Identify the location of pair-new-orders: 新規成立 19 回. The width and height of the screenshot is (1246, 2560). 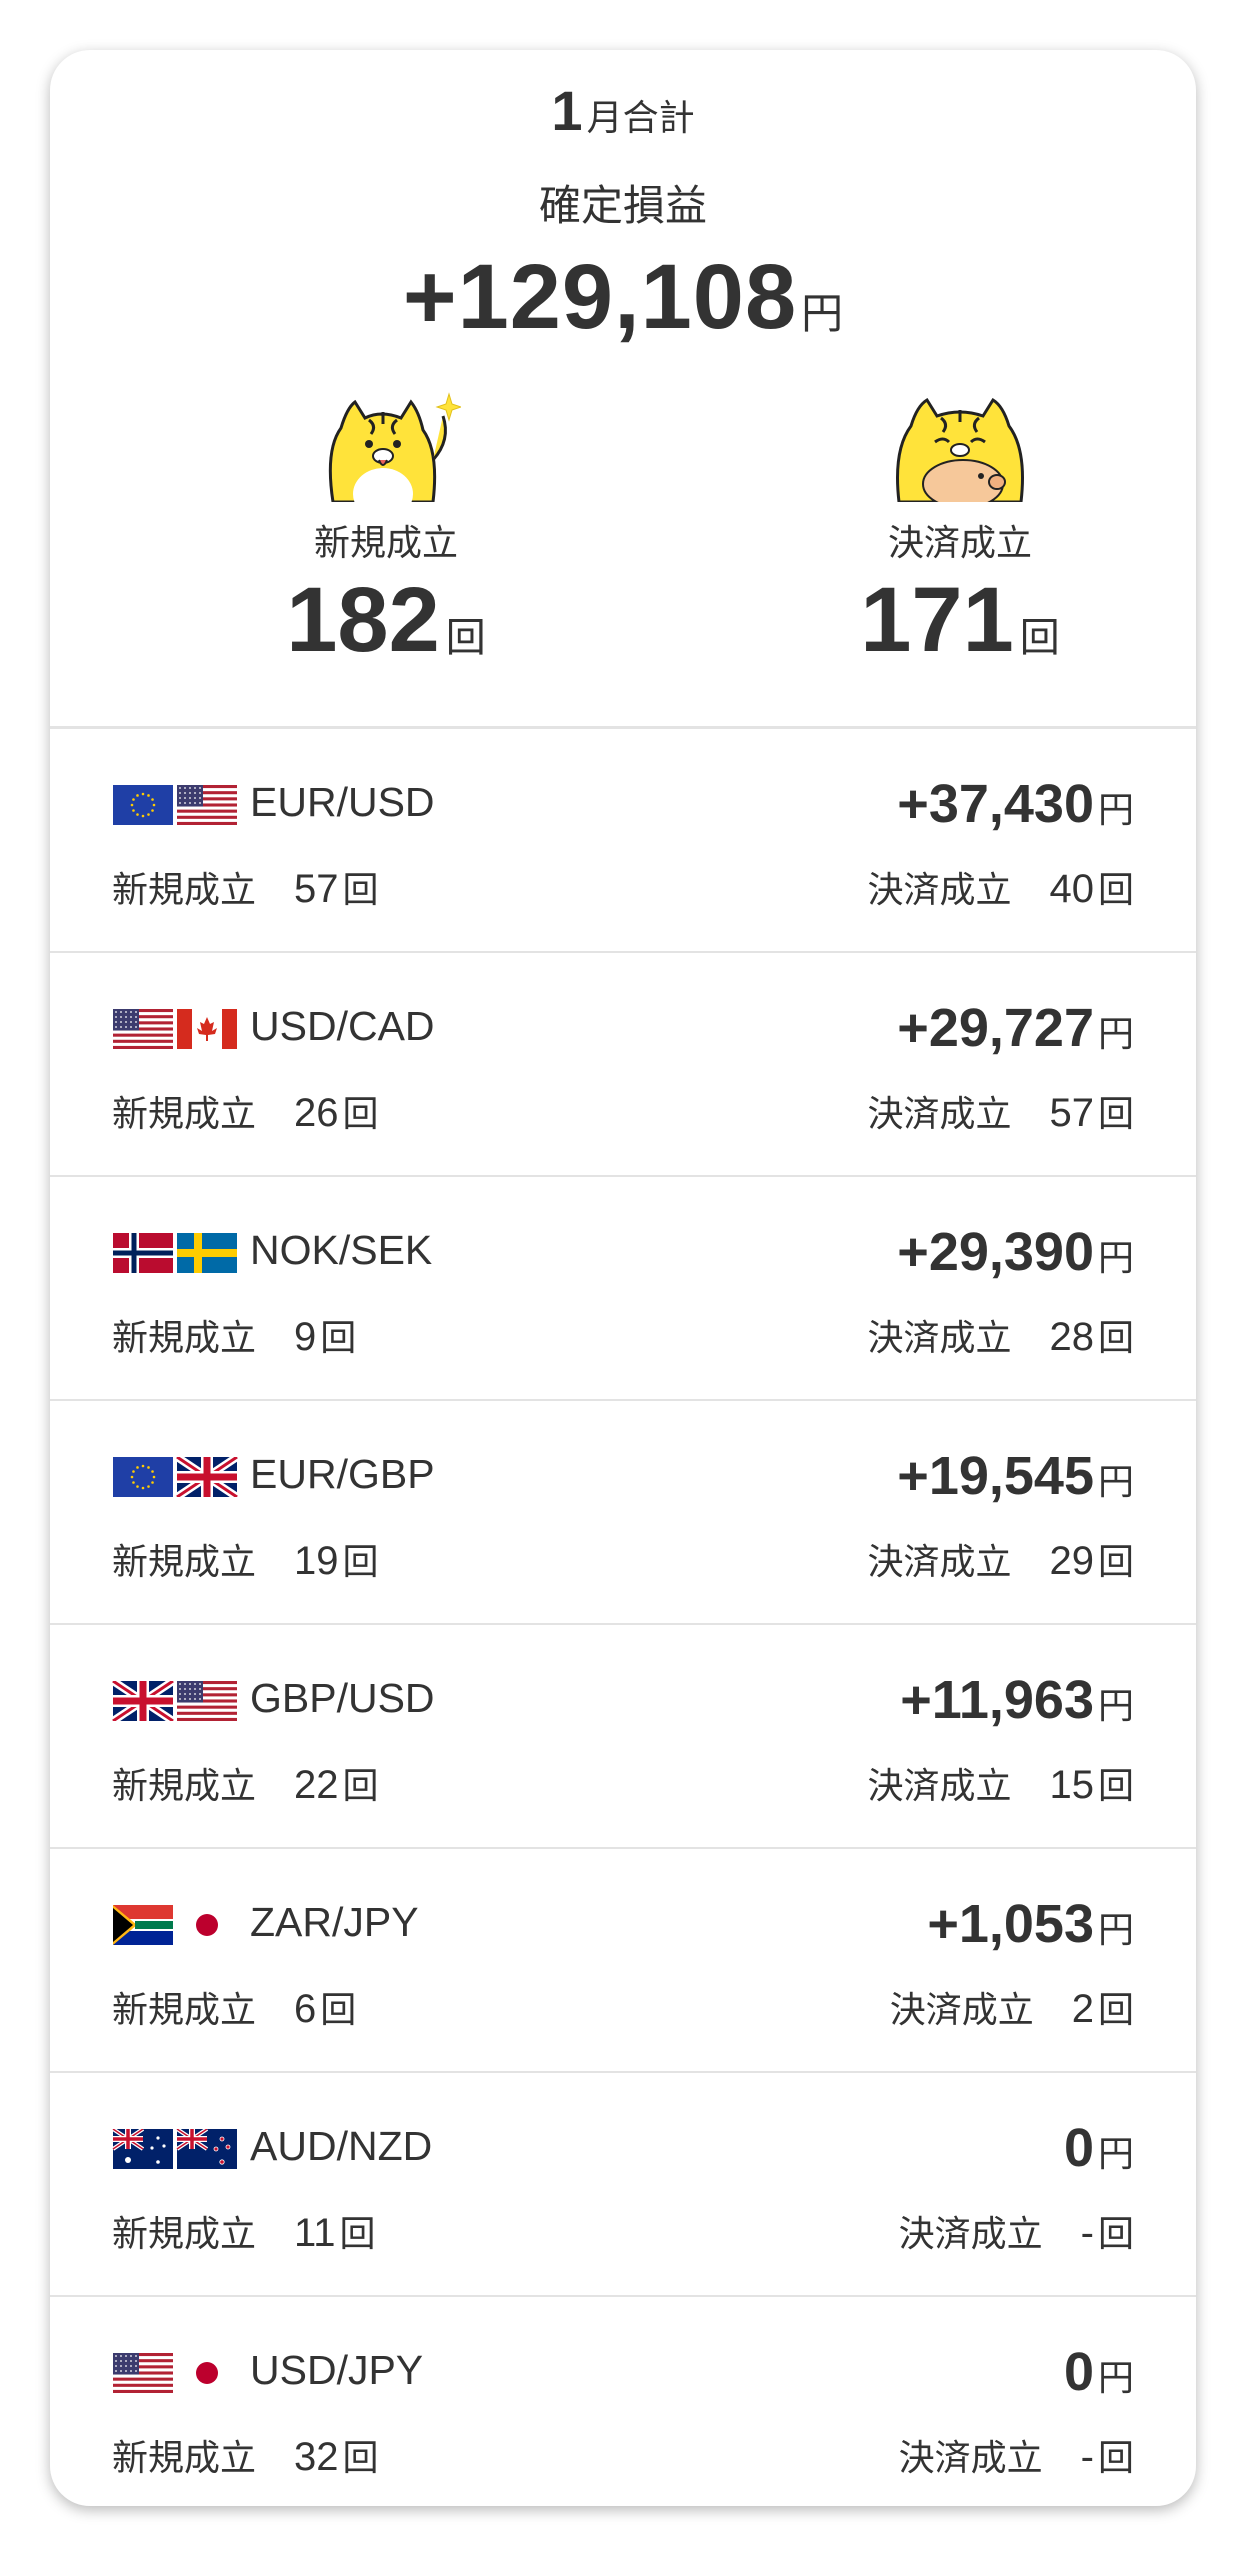
(245, 1559).